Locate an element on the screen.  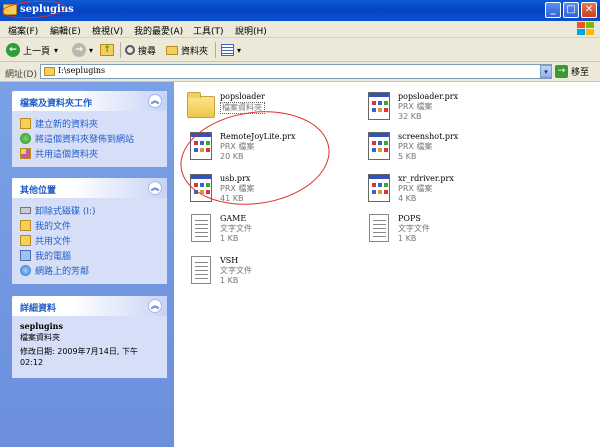
menu-edit: 編輯(E) is located at coordinates (65, 30).